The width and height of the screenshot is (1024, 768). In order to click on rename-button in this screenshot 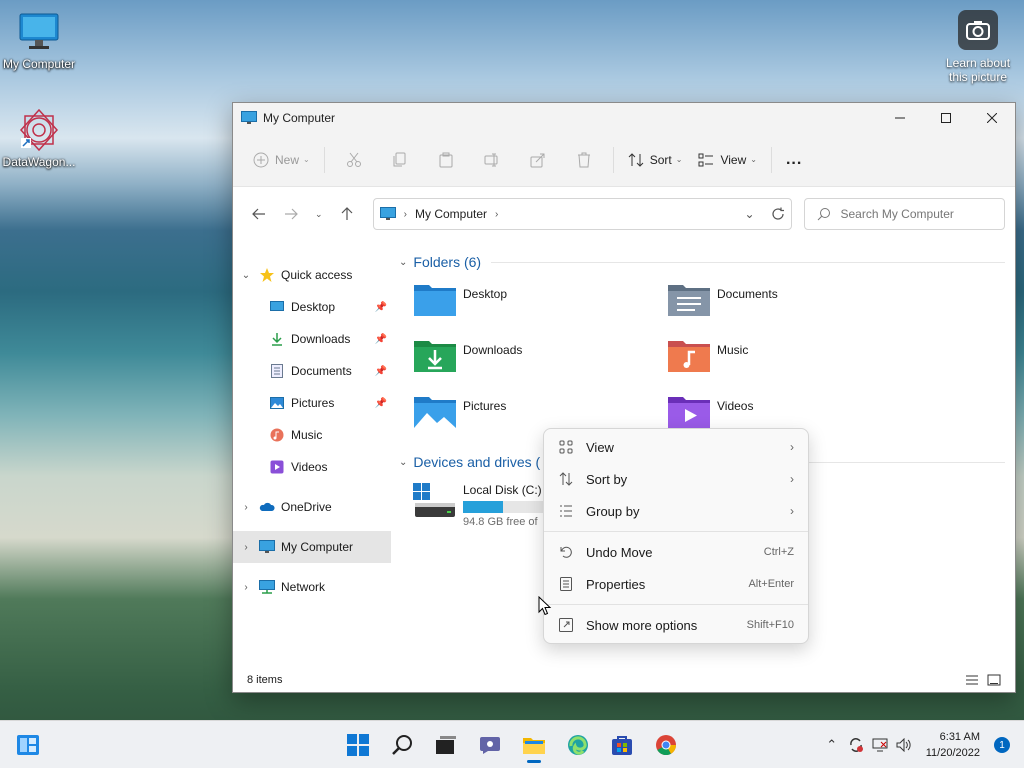, I will do `click(492, 160)`.